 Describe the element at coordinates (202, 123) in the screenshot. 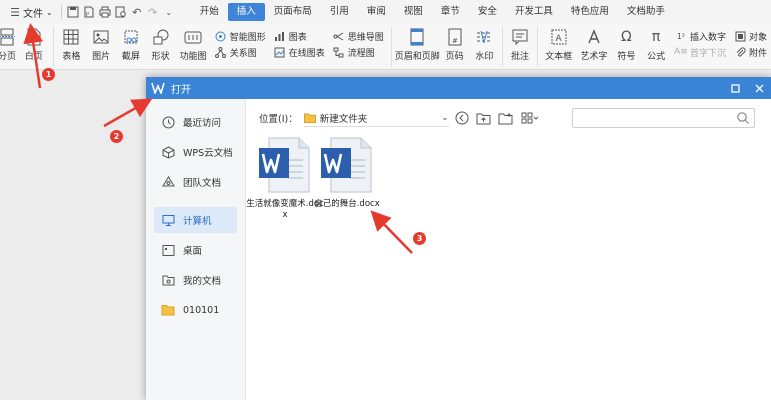

I see `sidebar-item-label: 最近访问` at that location.